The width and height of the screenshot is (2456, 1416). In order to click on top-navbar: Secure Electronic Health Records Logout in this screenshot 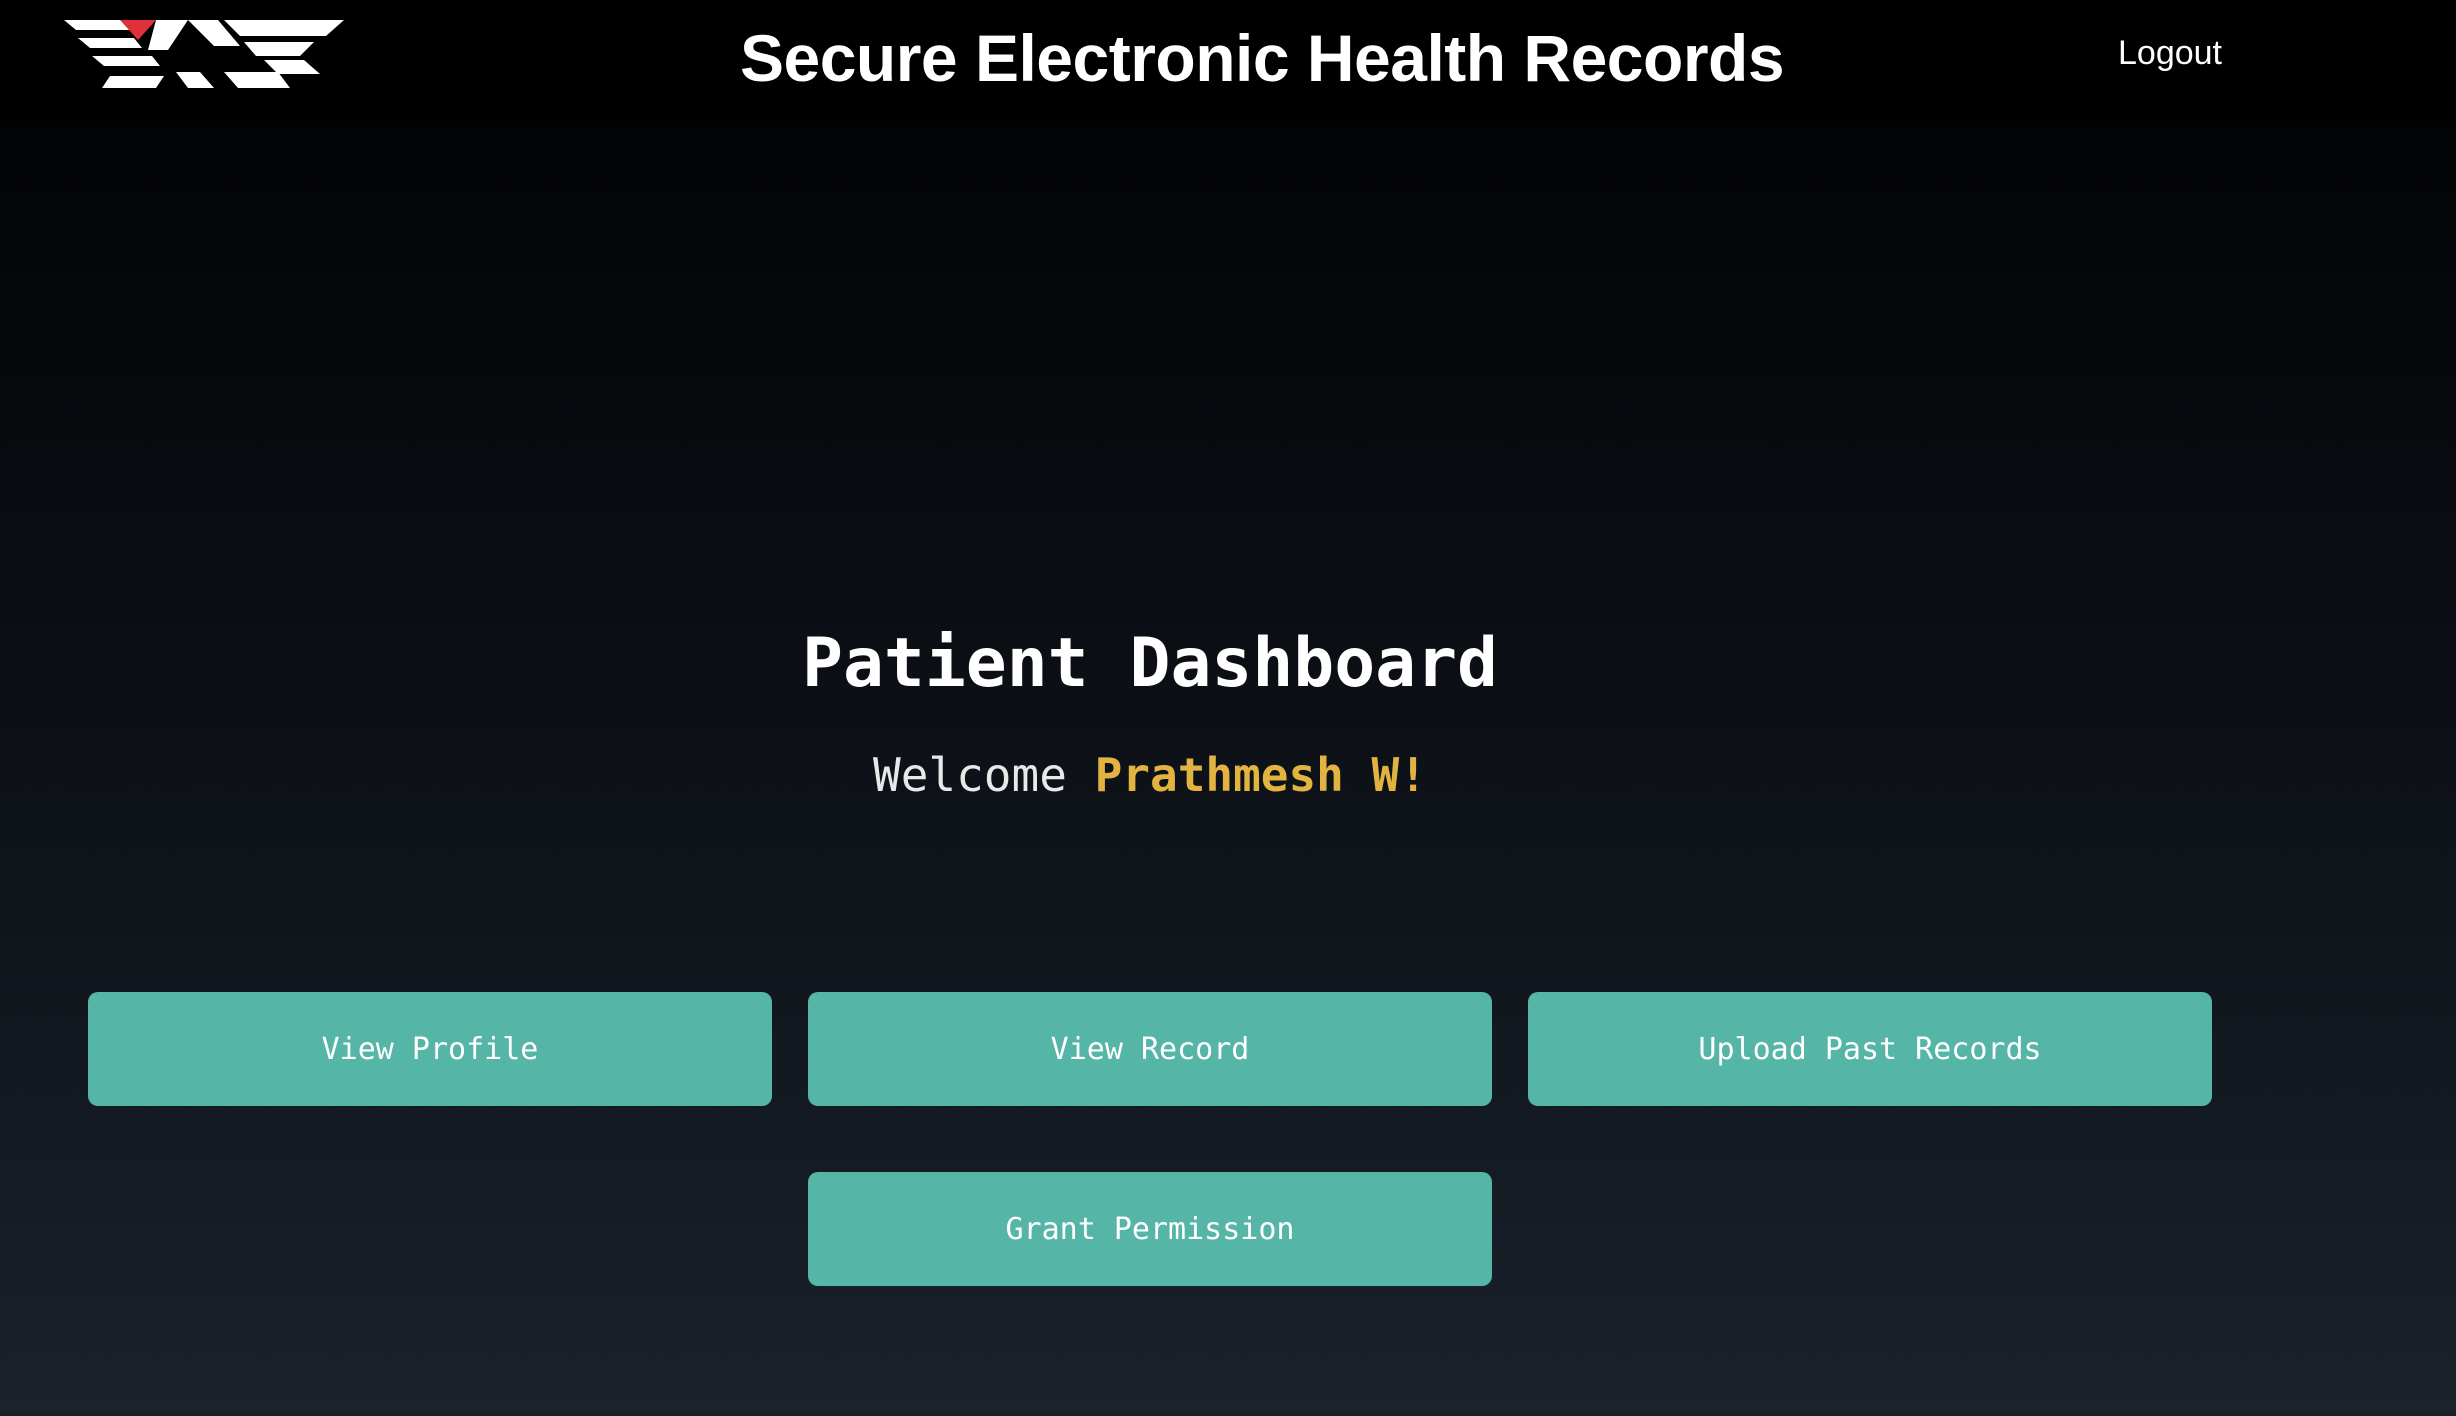, I will do `click(1228, 60)`.